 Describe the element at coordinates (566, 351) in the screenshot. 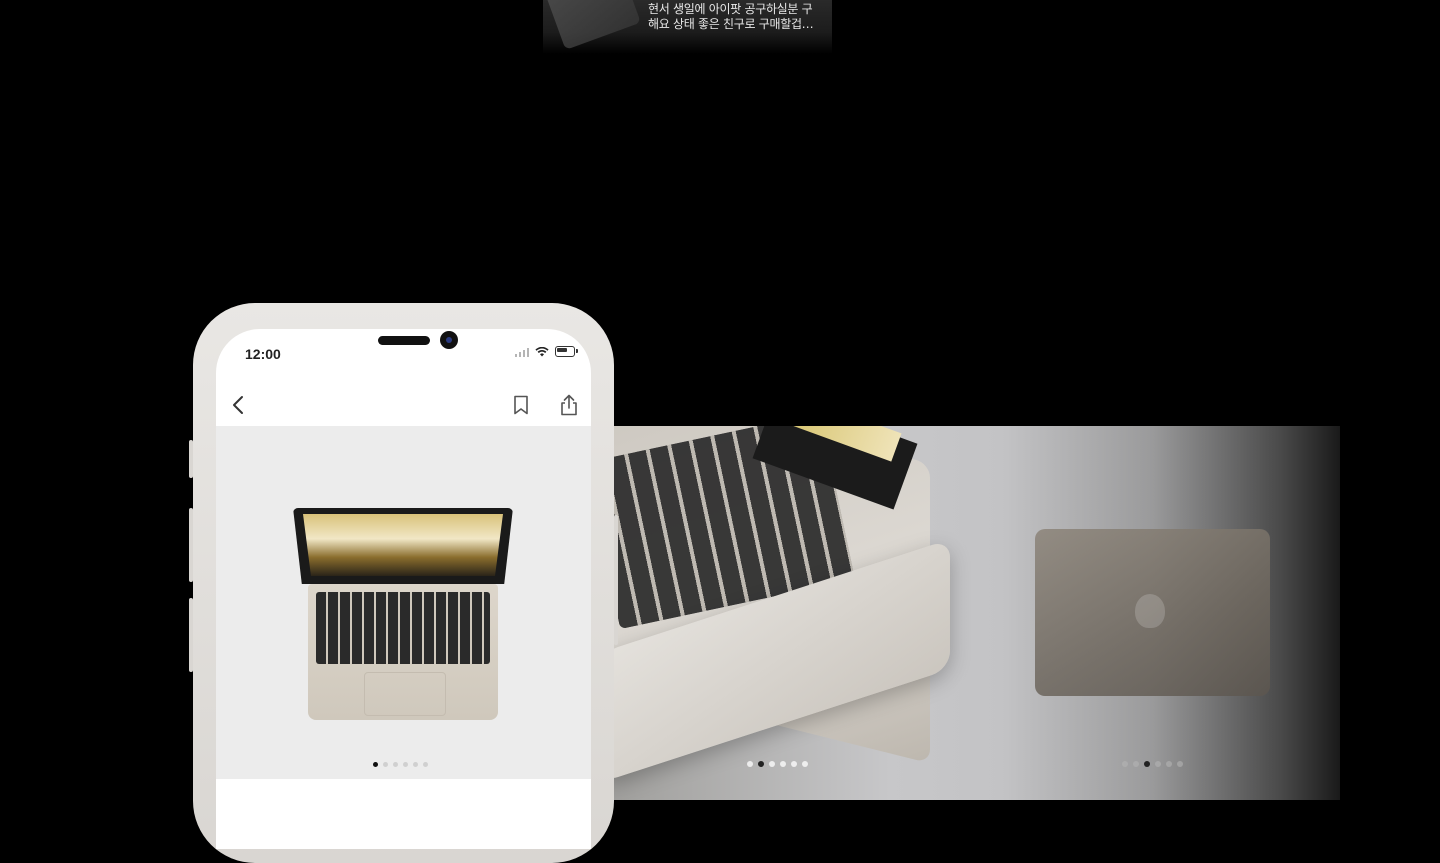

I see `battery-icon` at that location.